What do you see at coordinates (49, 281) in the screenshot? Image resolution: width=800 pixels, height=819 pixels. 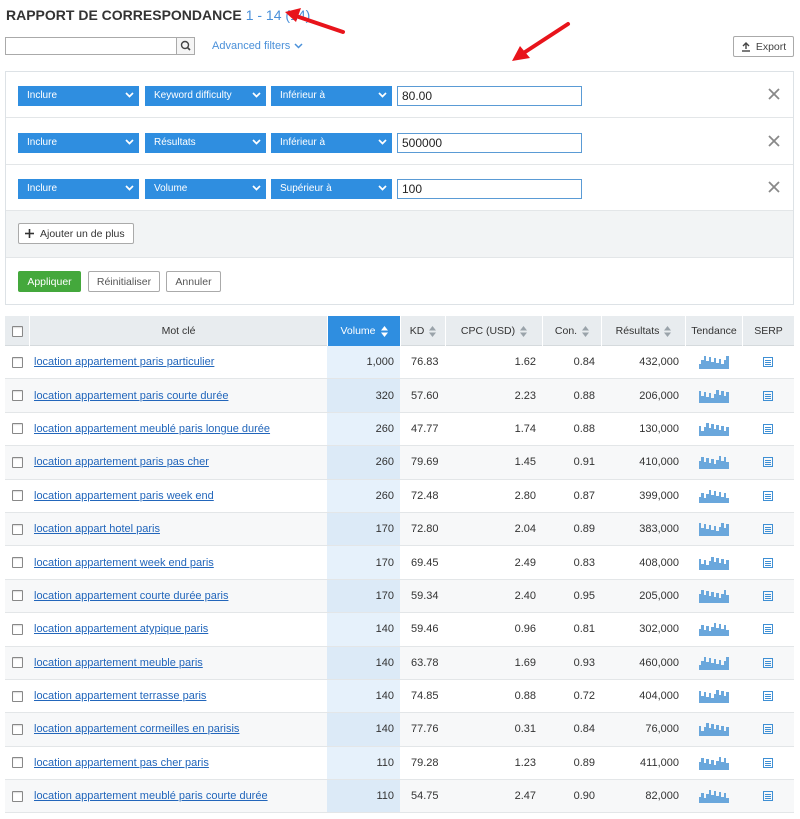 I see `apply-button: Appliquer` at bounding box center [49, 281].